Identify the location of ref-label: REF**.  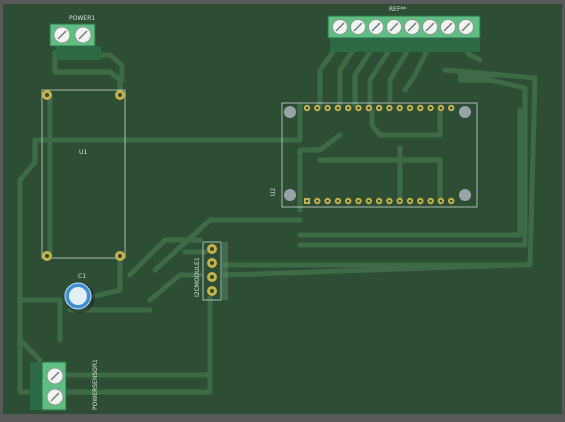
(397, 9).